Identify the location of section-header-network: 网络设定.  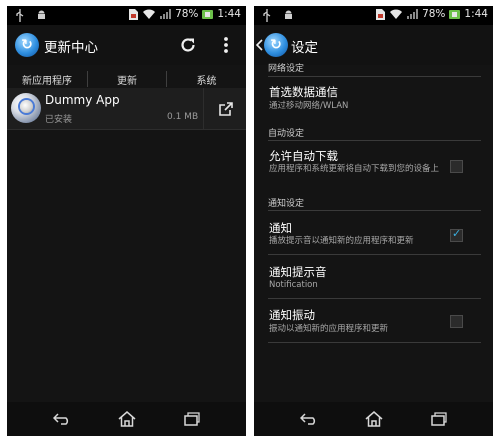
(286, 69).